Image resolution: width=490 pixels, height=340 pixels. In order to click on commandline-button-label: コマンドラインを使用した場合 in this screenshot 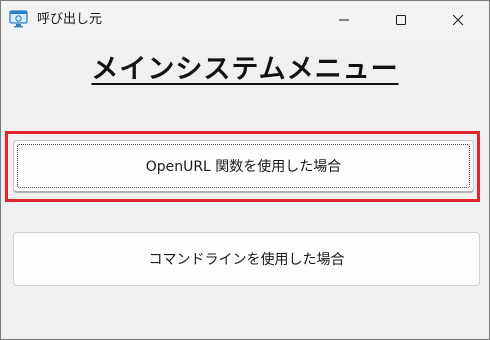, I will do `click(246, 260)`.